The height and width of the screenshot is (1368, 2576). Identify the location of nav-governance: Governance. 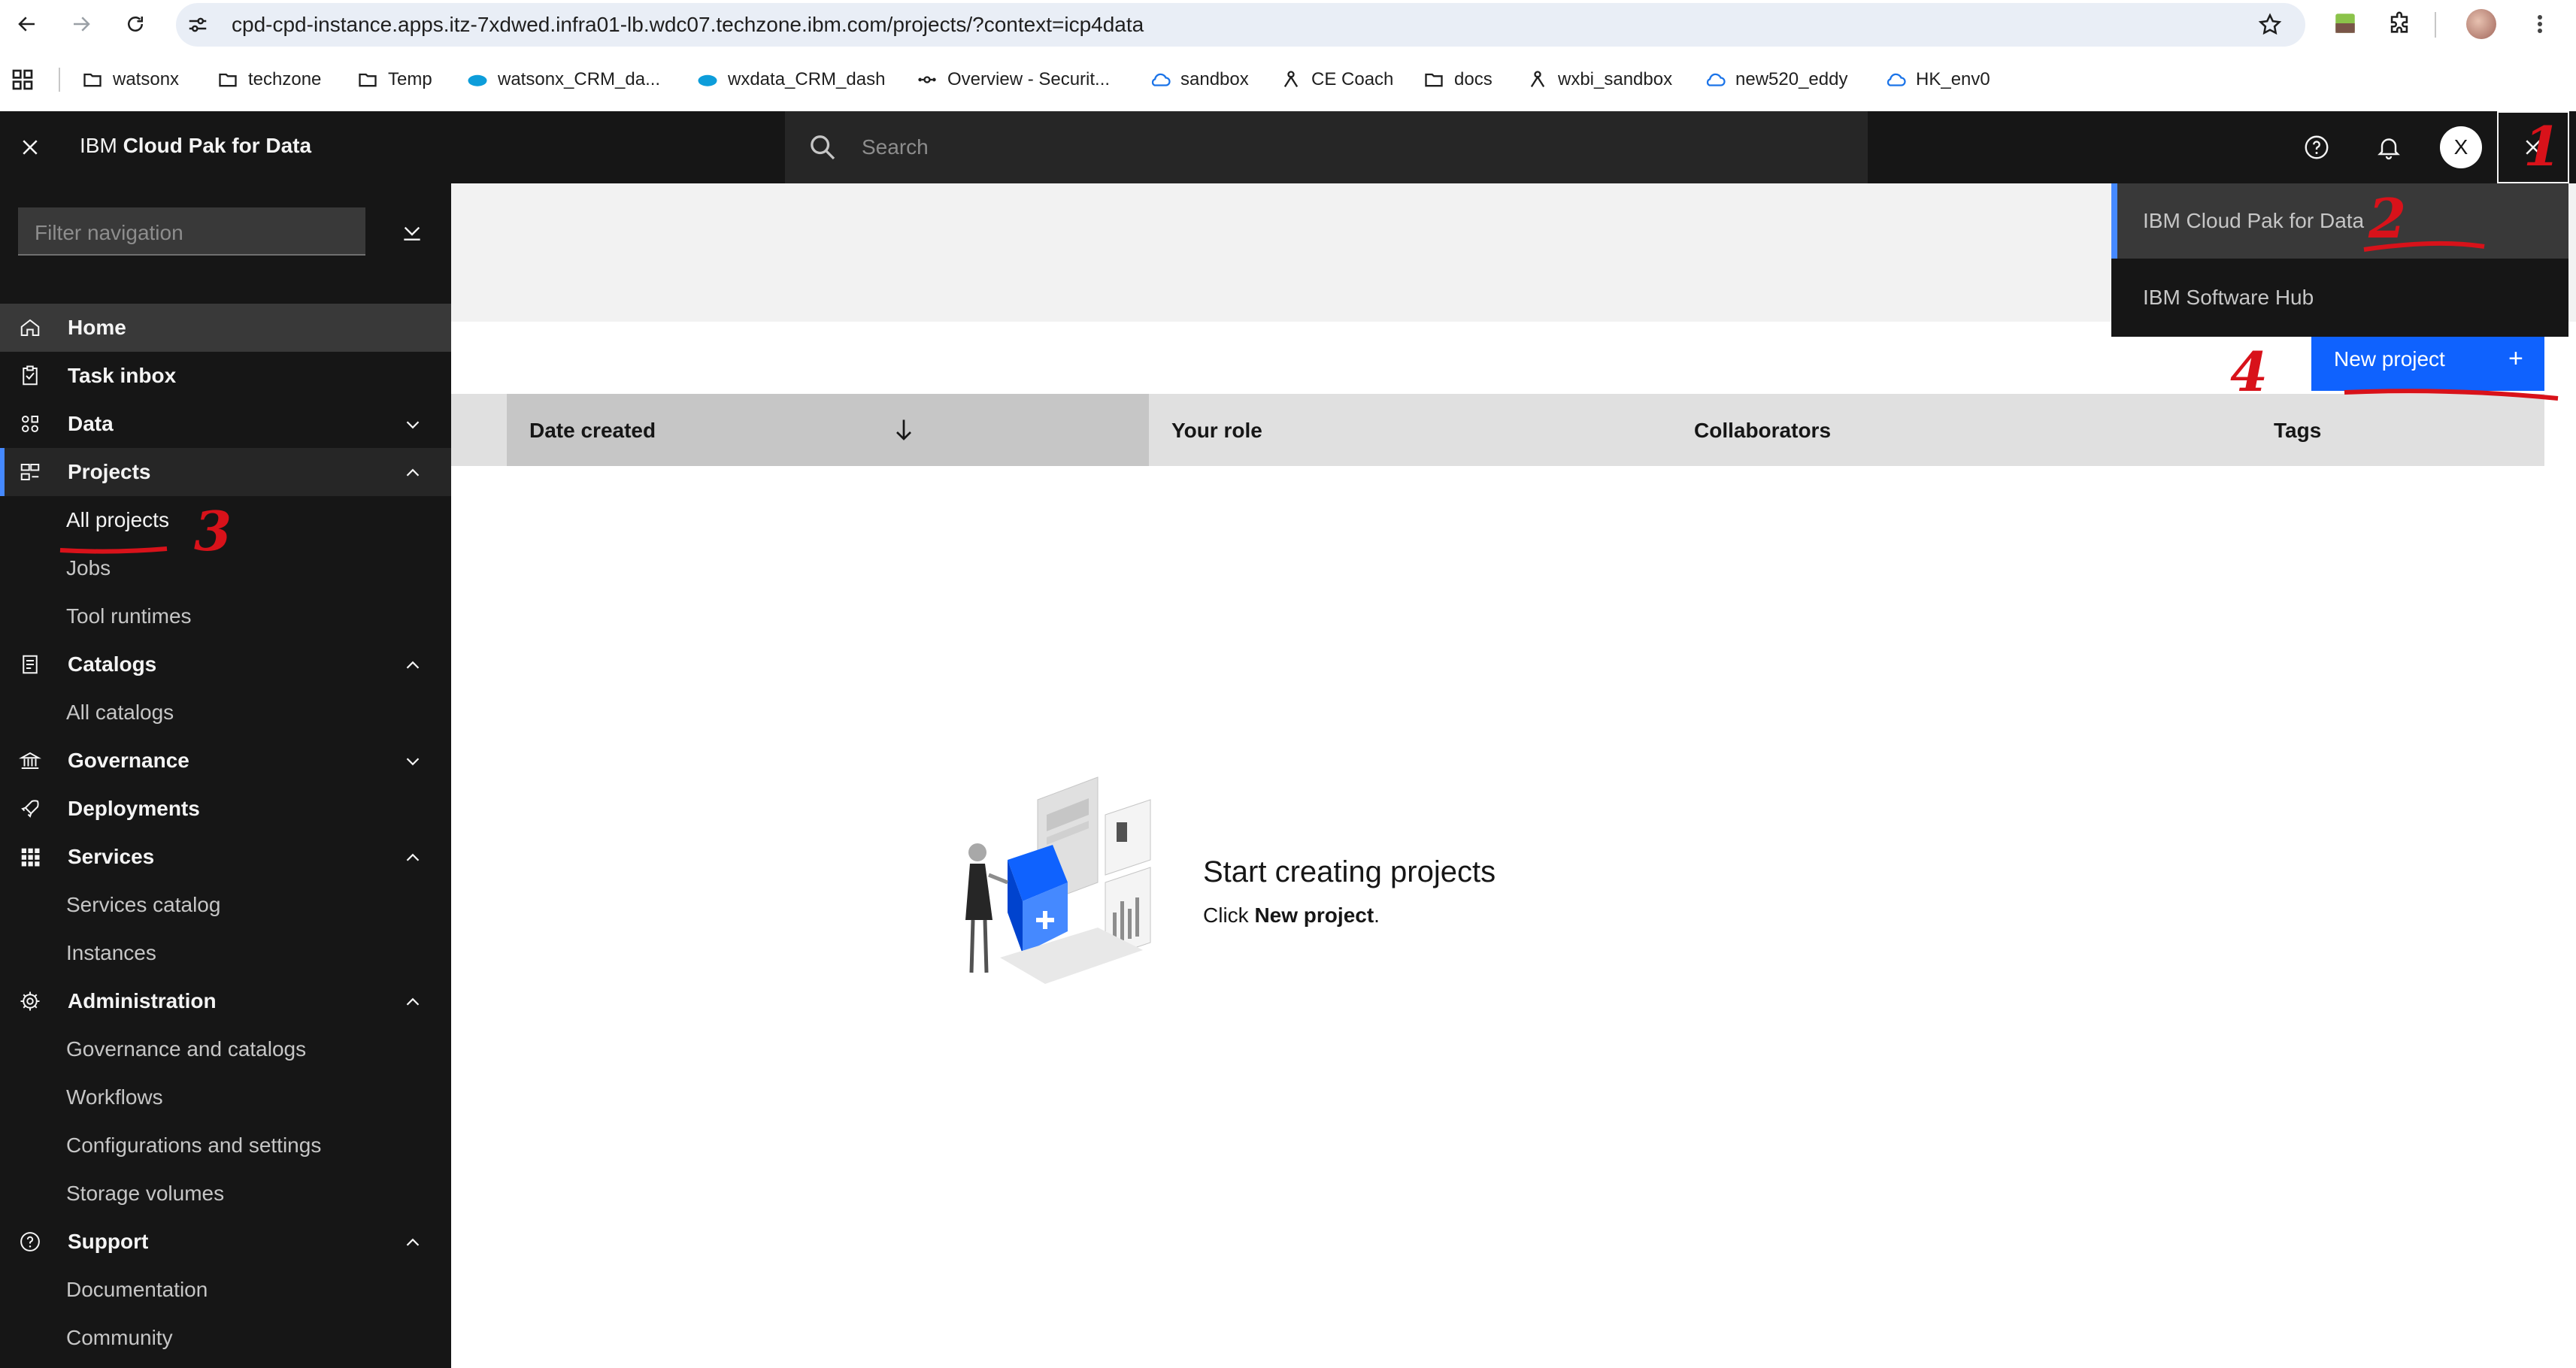
(225, 761).